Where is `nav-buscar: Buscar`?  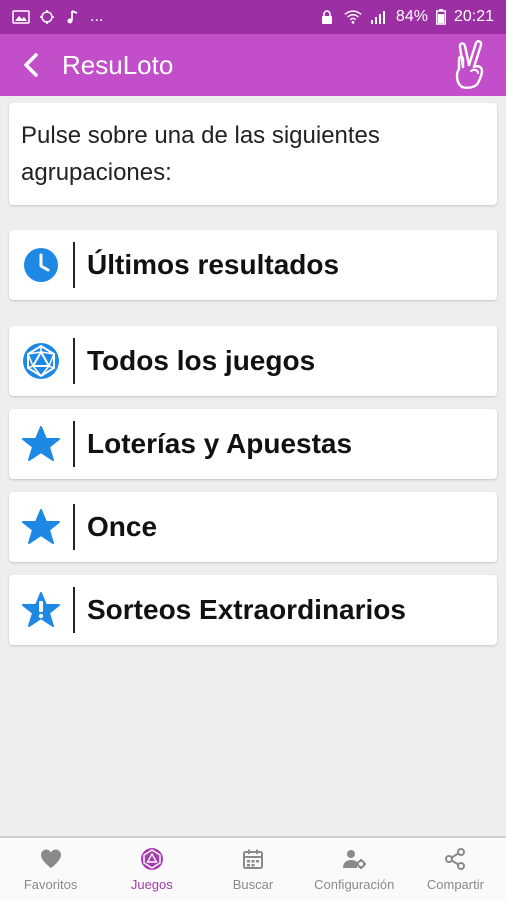
nav-buscar: Buscar is located at coordinates (252, 869).